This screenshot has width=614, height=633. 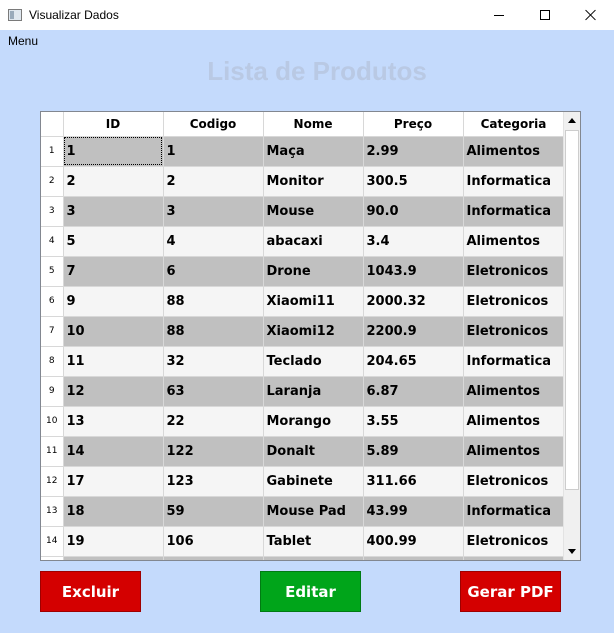 I want to click on cell-nome: Mouse, so click(x=313, y=211).